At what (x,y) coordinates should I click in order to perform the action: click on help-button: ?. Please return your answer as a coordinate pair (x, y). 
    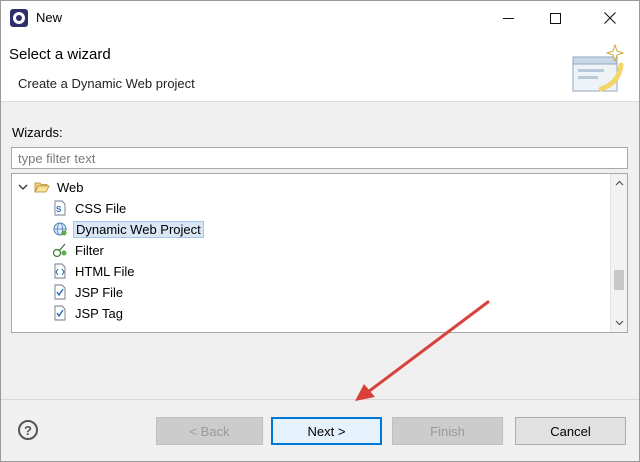
    Looking at the image, I should click on (28, 430).